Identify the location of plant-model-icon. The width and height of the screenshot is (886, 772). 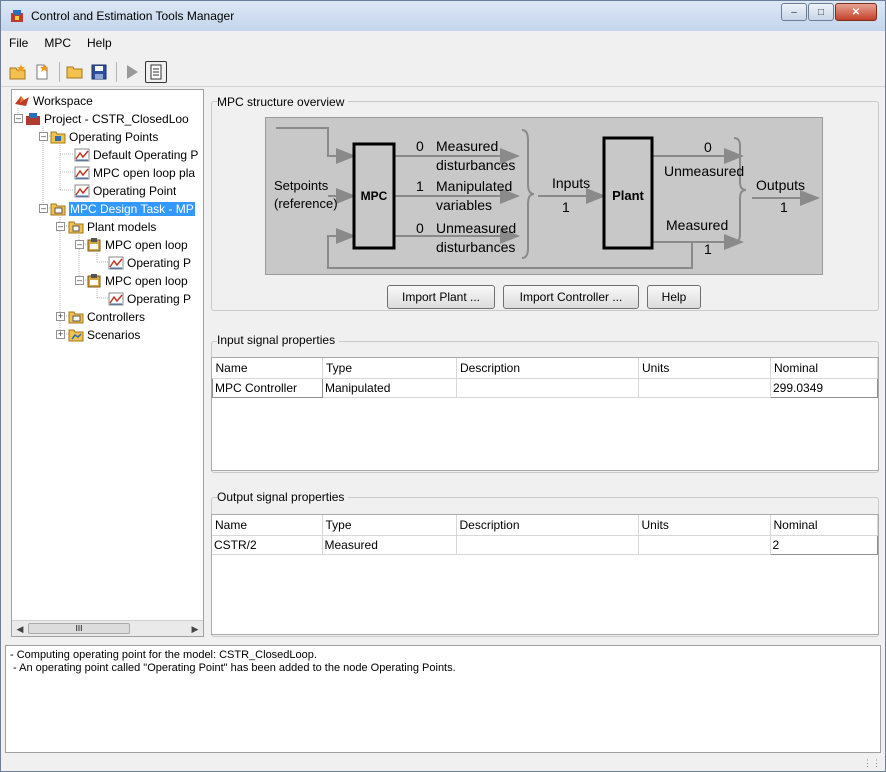
(94, 281).